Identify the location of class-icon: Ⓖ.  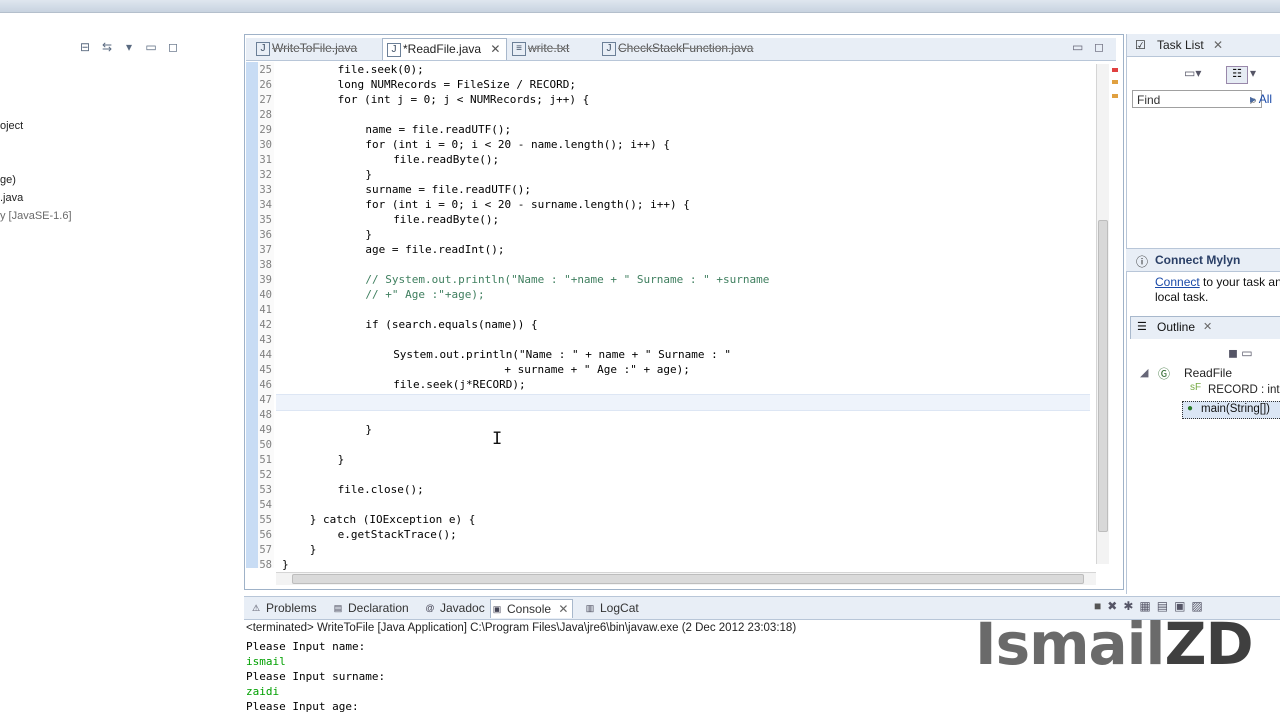
(1164, 374).